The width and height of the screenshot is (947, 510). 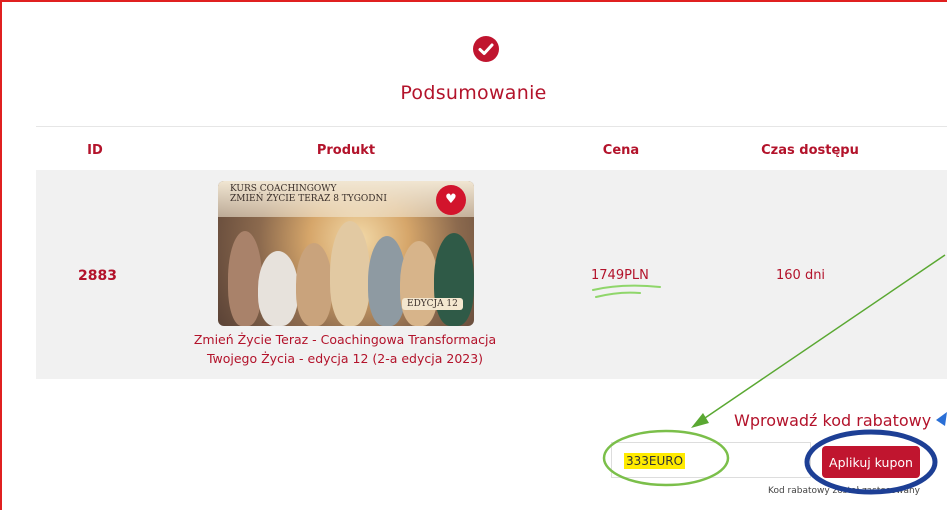 I want to click on button-circle-annotation, so click(x=871, y=462).